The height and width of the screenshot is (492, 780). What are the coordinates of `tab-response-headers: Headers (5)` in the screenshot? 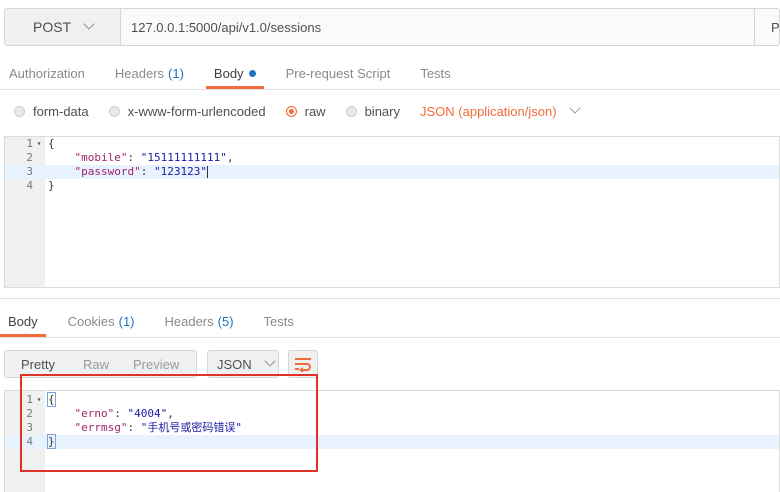 It's located at (199, 321).